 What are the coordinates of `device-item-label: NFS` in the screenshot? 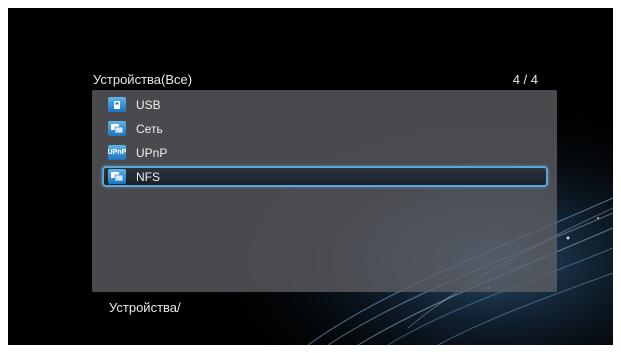 It's located at (148, 176).